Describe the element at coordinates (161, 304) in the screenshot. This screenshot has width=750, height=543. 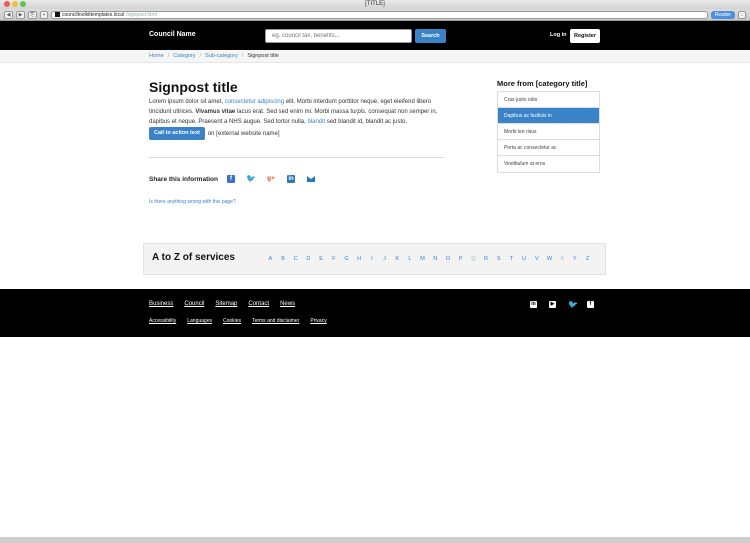
I see `footer-nav-business: Business` at that location.